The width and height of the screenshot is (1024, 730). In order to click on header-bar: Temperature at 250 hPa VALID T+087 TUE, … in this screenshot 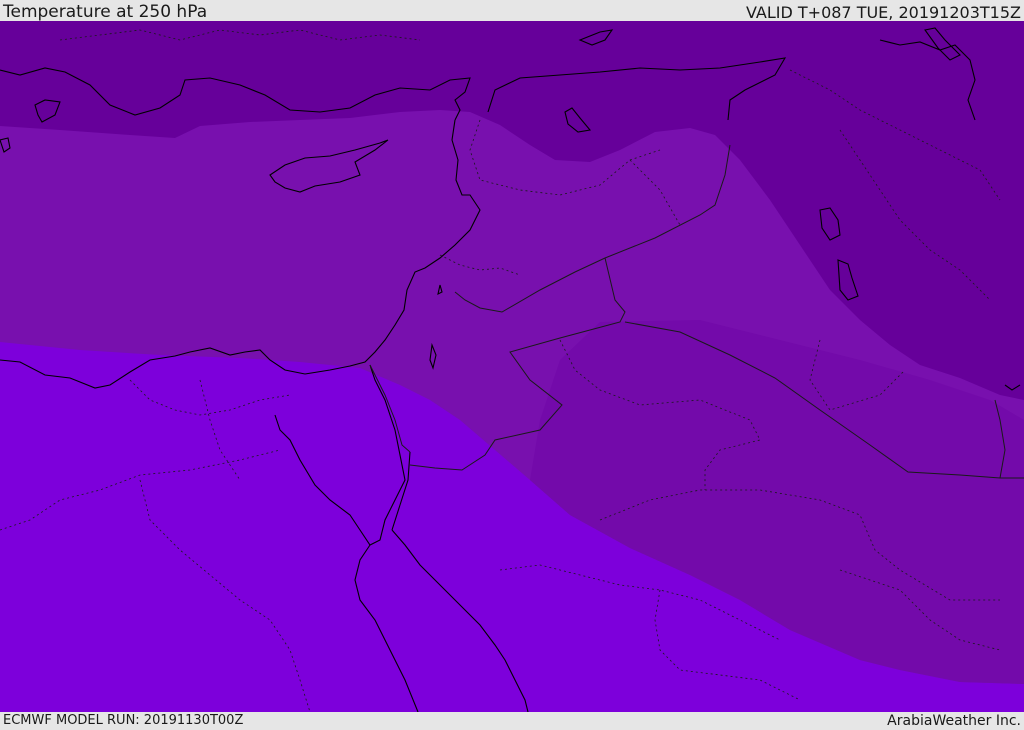, I will do `click(512, 11)`.